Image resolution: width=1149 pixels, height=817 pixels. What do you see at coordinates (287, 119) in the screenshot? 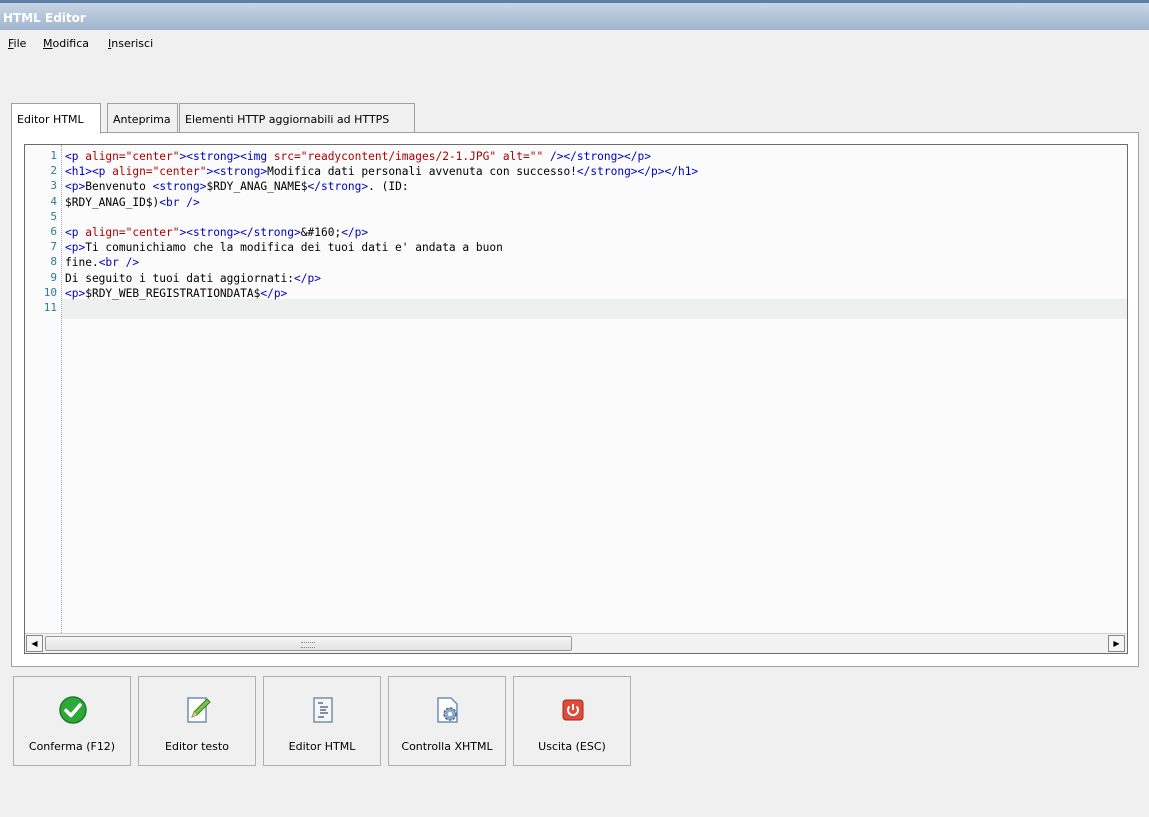
I see `tab-elementi-http-label: Elementi HTTP aggiornabili ad HTTPS` at bounding box center [287, 119].